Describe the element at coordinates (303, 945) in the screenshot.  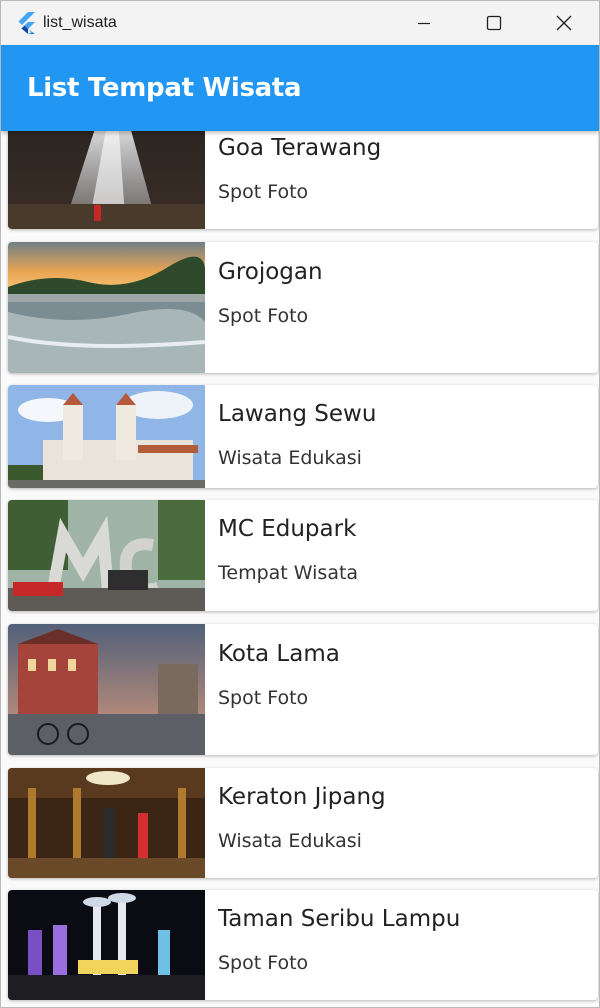
I see `list-item: Taman Seribu Lampu Spot Foto` at that location.